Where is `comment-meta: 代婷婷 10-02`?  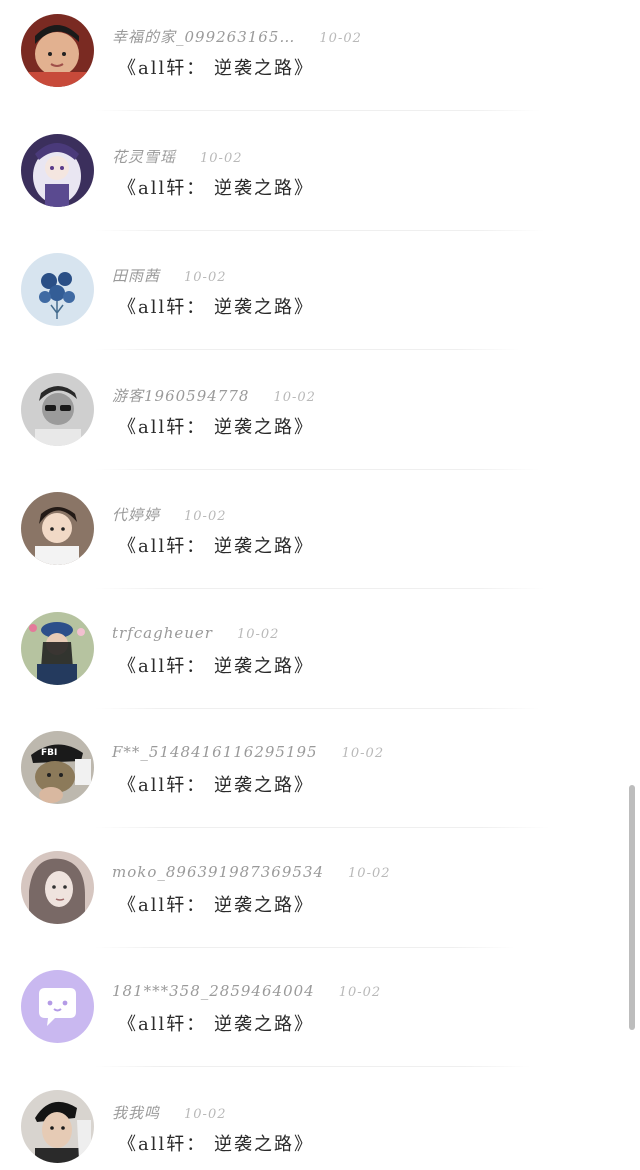
comment-meta: 代婷婷 10-02 is located at coordinates (169, 515).